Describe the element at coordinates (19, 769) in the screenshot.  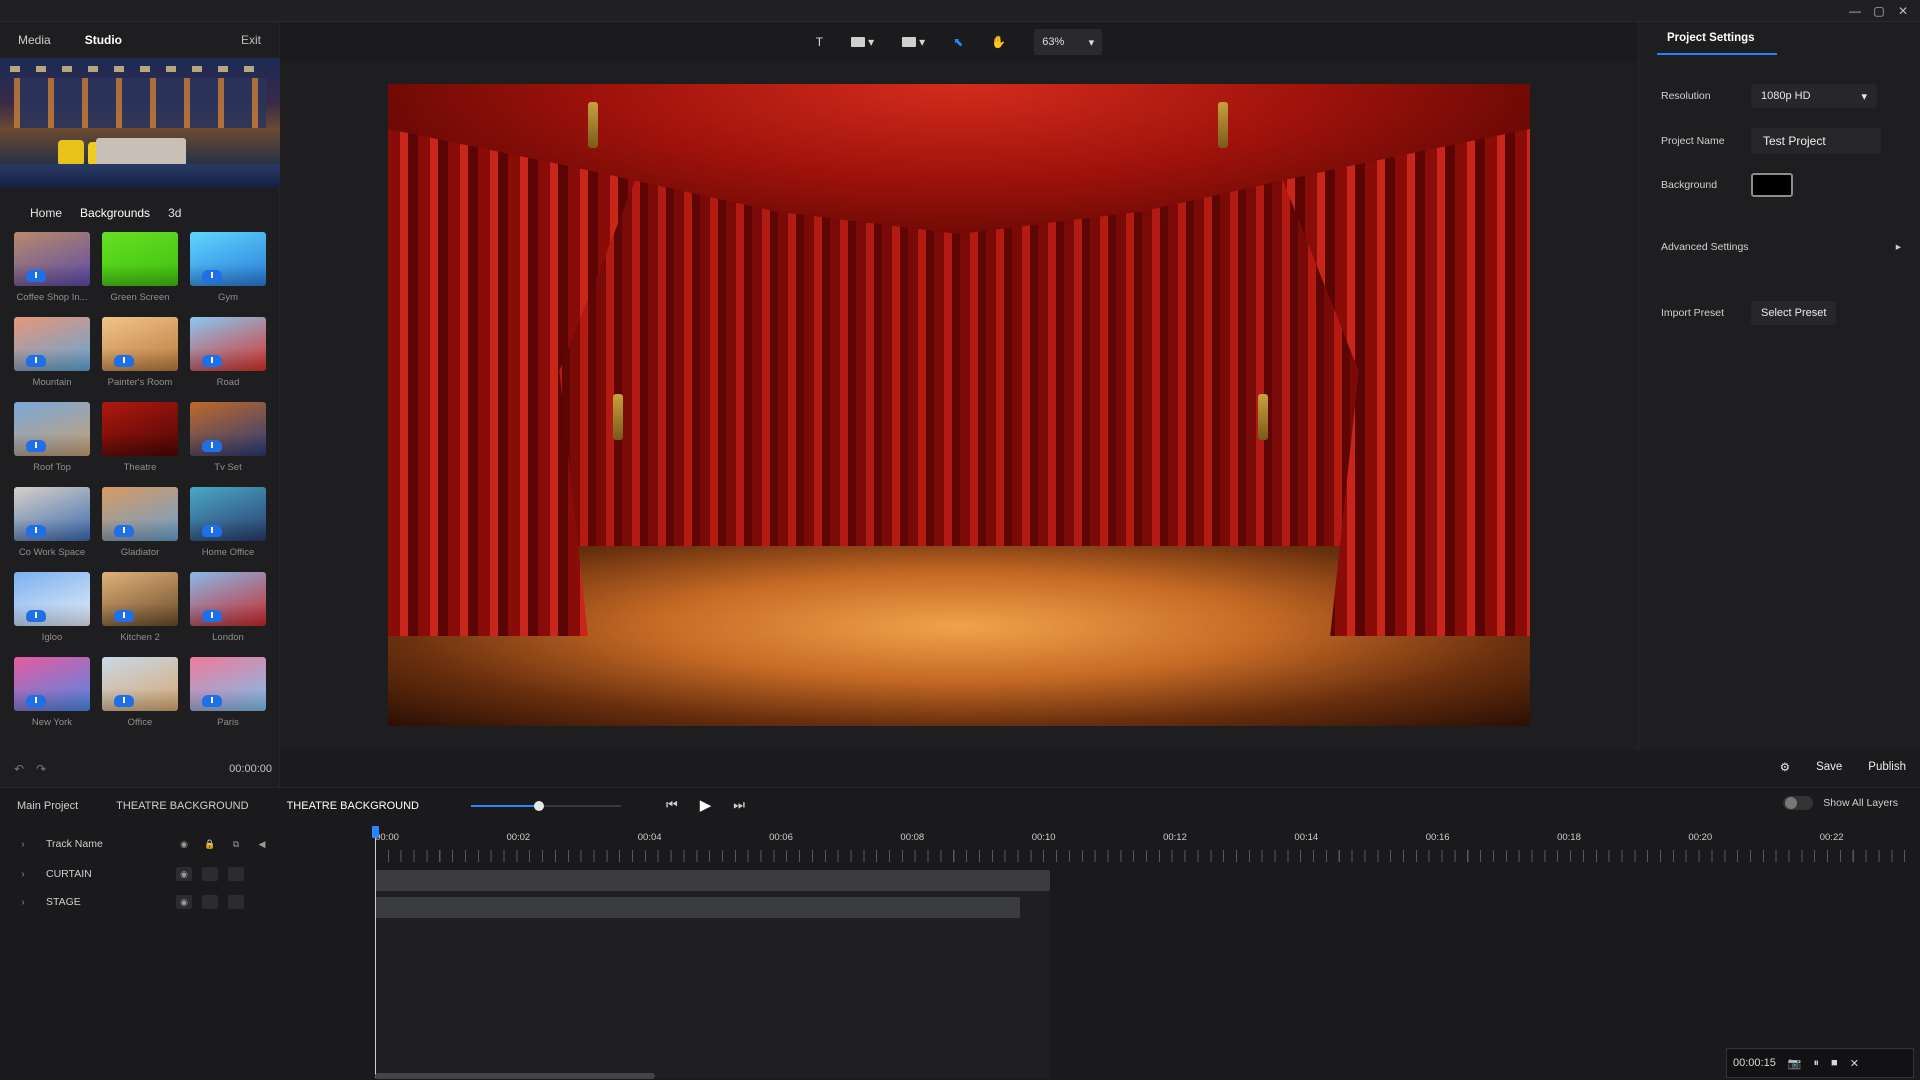
I see `undo-icon: ↶` at that location.